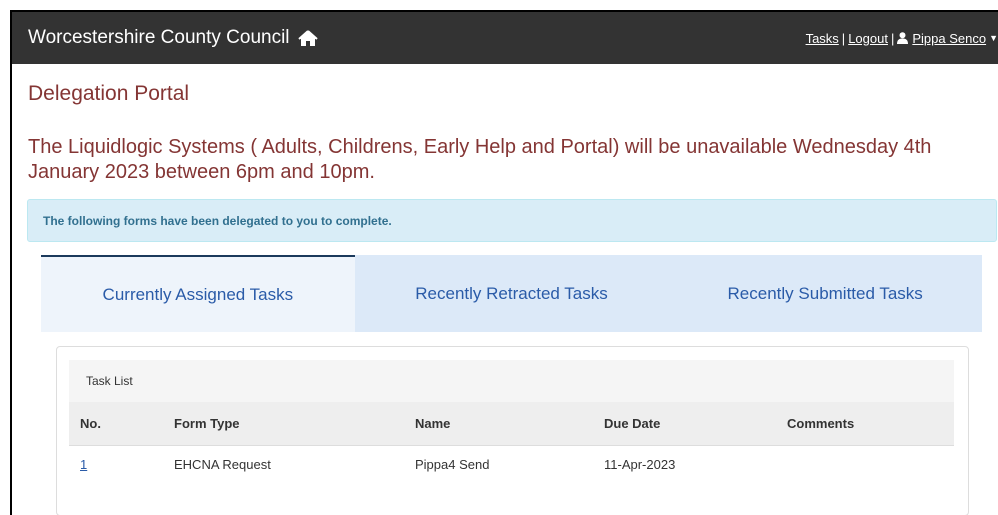  I want to click on cell-comments, so click(870, 464).